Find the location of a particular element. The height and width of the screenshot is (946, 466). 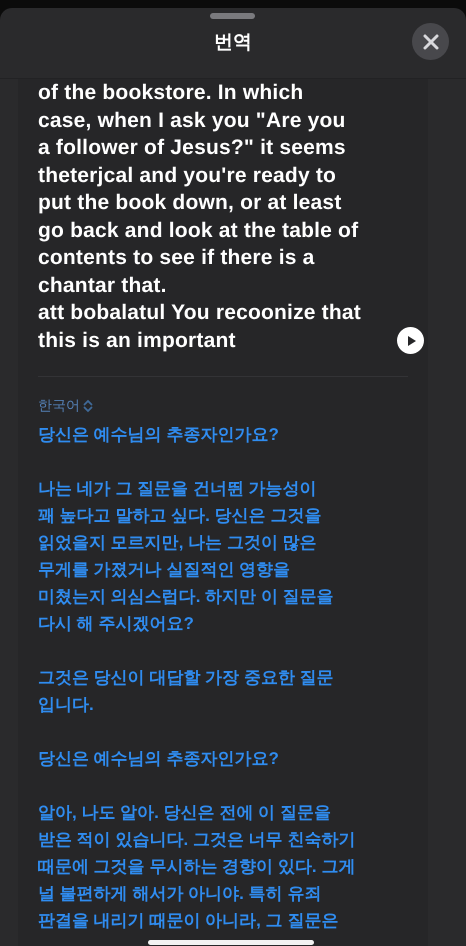

play-button is located at coordinates (410, 340).